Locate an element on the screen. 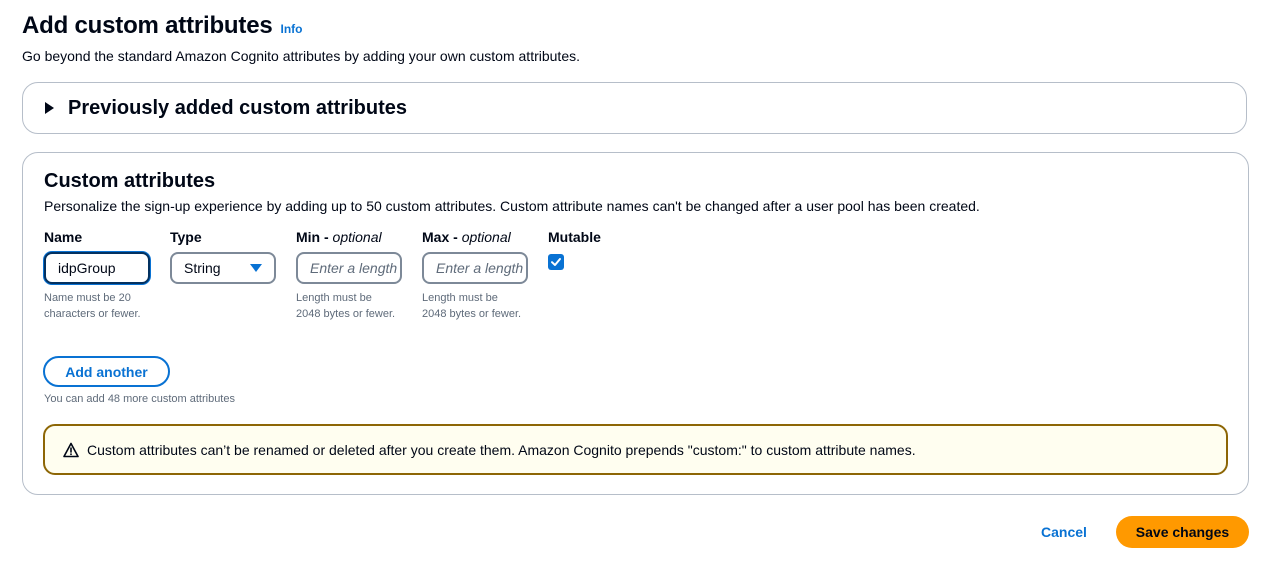 The image size is (1265, 583). name-input-value: idpGroup is located at coordinates (87, 268).